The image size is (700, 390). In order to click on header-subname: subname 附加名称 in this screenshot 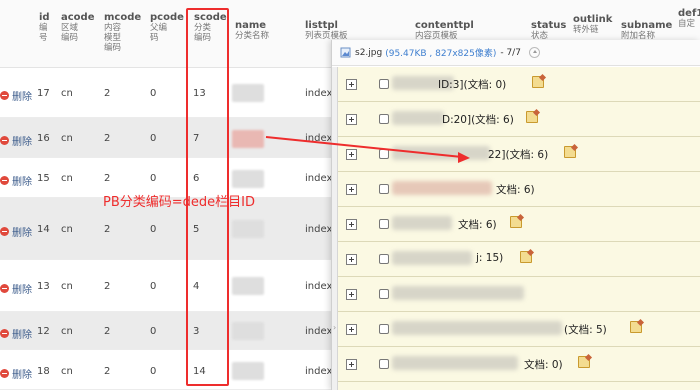, I will do `click(646, 30)`.